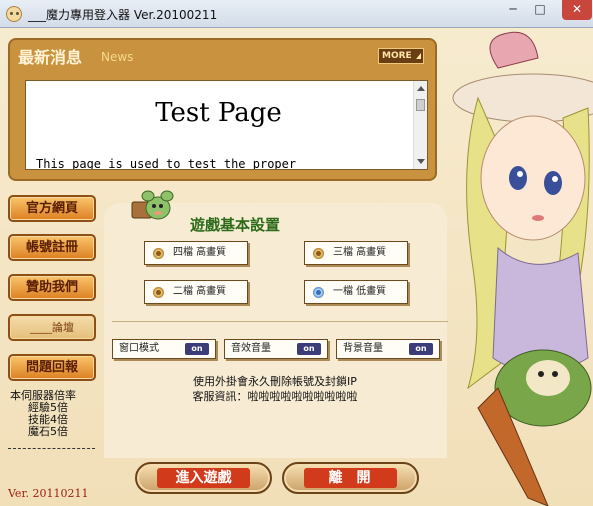  What do you see at coordinates (139, 348) in the screenshot?
I see `toggle-label: 窗口模式` at bounding box center [139, 348].